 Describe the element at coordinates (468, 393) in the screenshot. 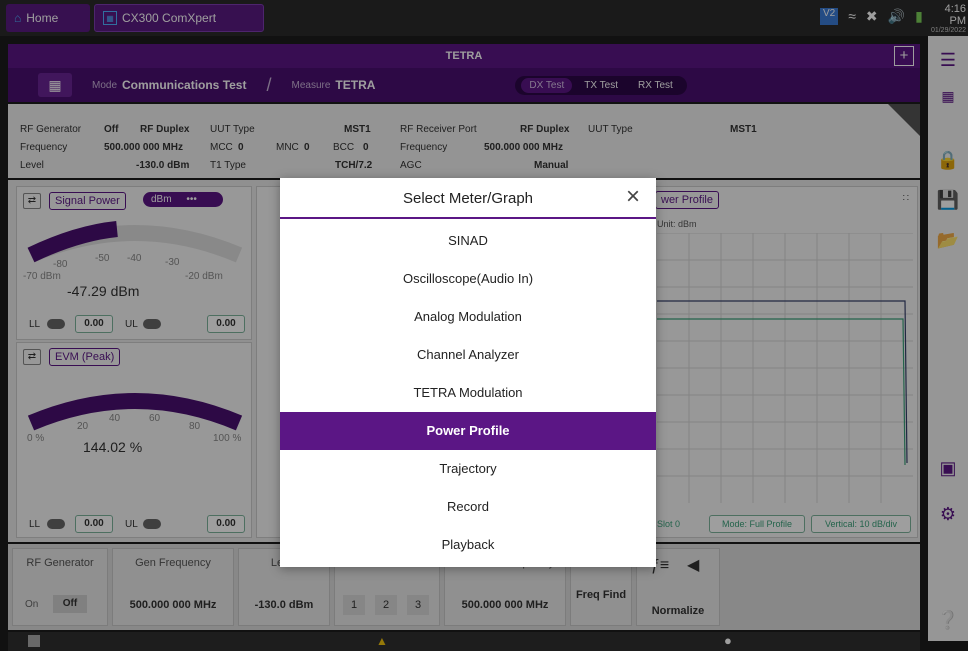

I see `option-tetra-modulation: TETRA Modulation` at that location.